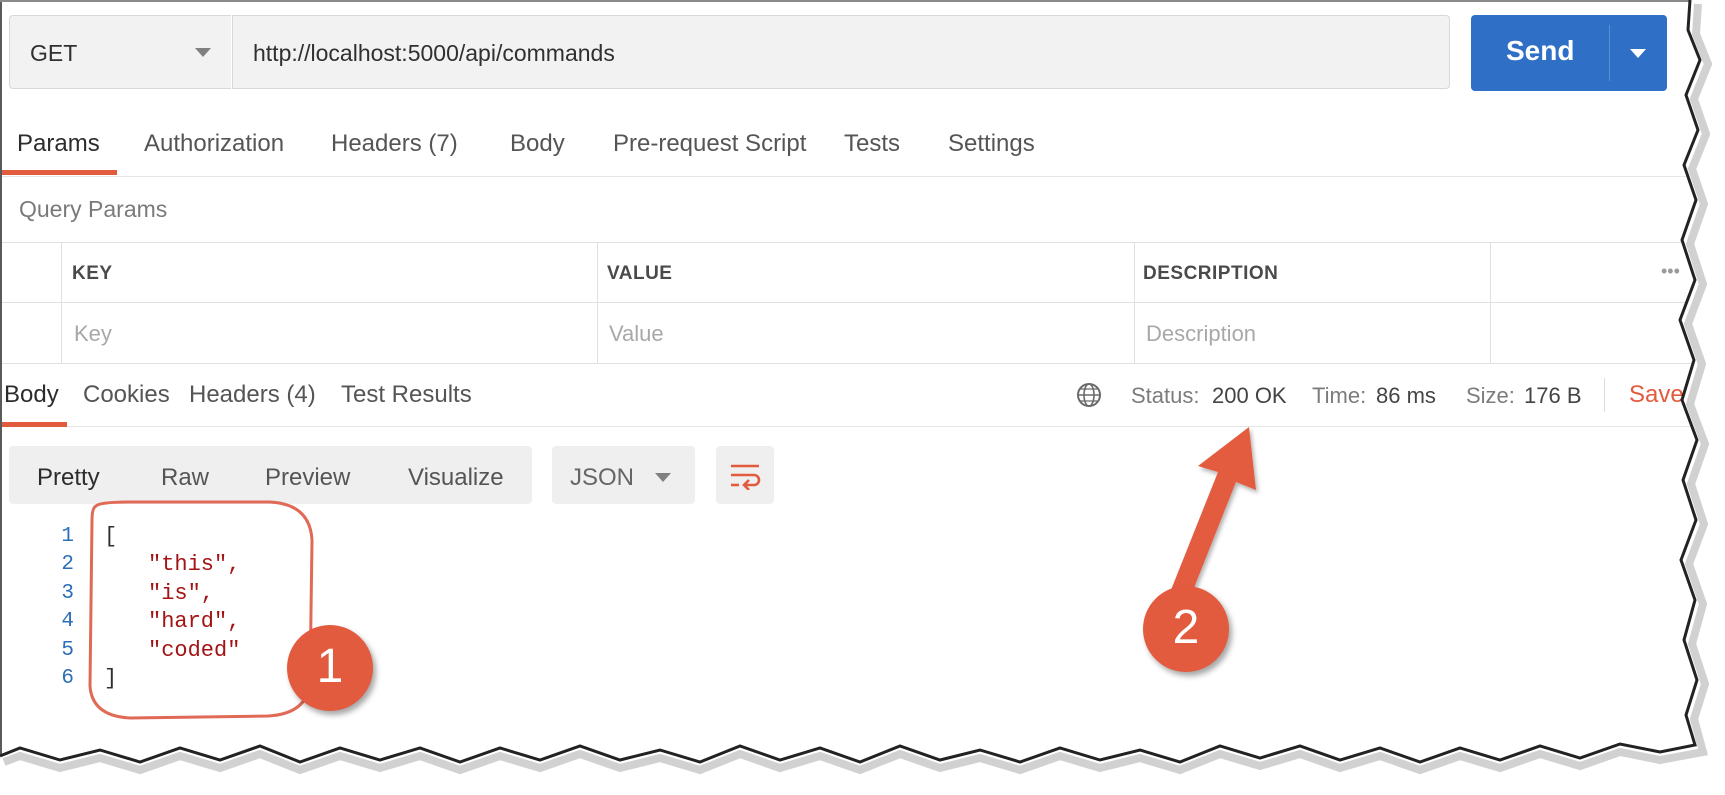 This screenshot has height=795, width=1725. I want to click on annotation-badge-1: 1, so click(330, 668).